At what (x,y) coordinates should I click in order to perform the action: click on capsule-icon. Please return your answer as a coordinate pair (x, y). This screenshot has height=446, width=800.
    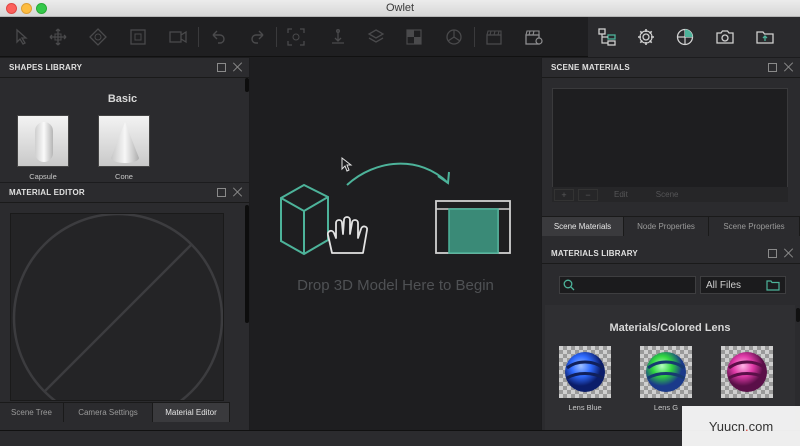
    Looking at the image, I should click on (44, 142).